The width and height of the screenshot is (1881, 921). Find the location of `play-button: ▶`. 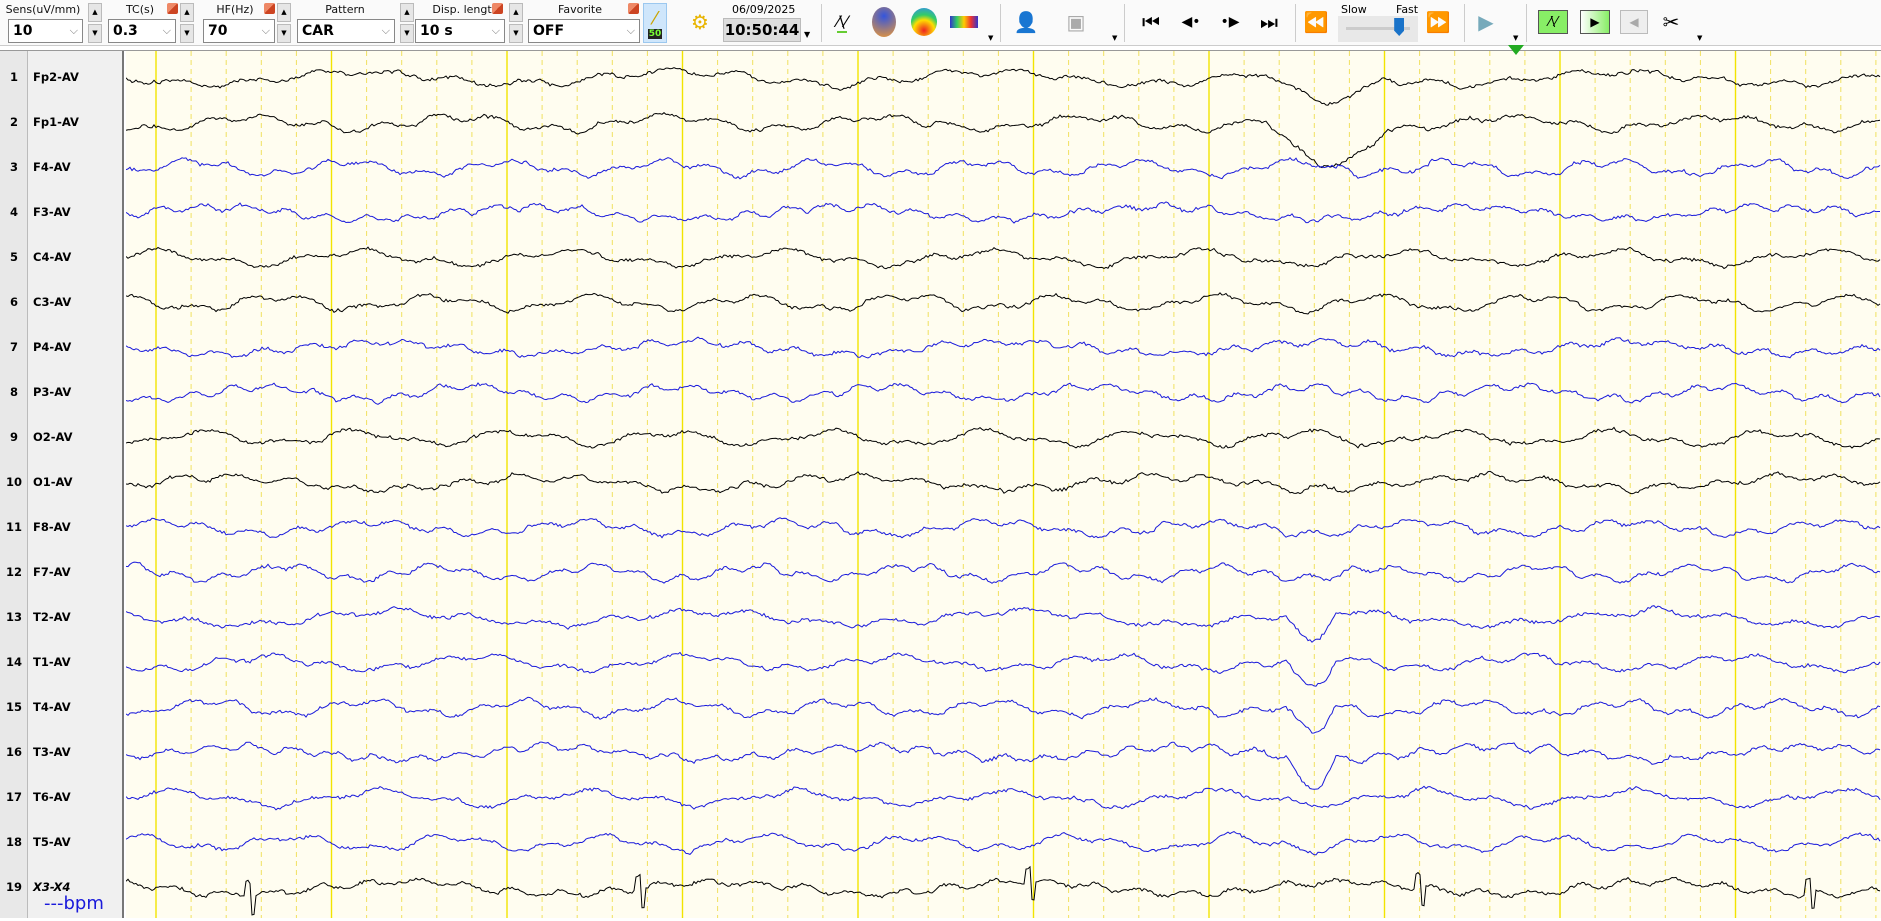

play-button: ▶ is located at coordinates (1486, 22).